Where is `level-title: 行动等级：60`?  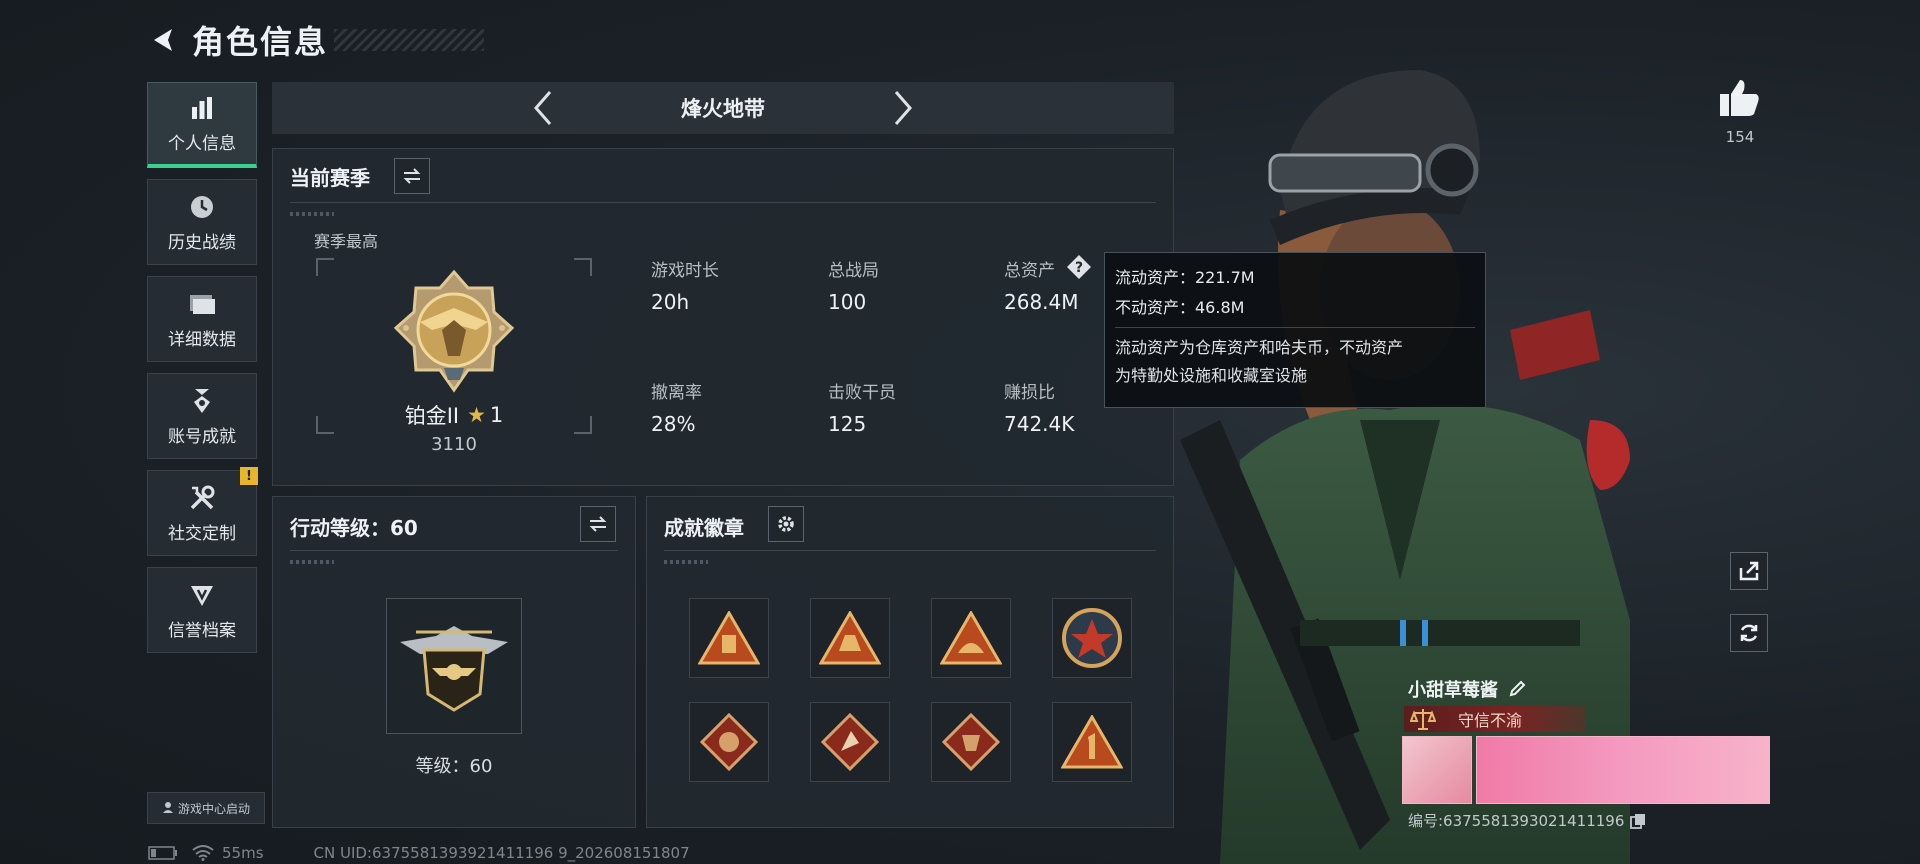 level-title: 行动等级：60 is located at coordinates (354, 528).